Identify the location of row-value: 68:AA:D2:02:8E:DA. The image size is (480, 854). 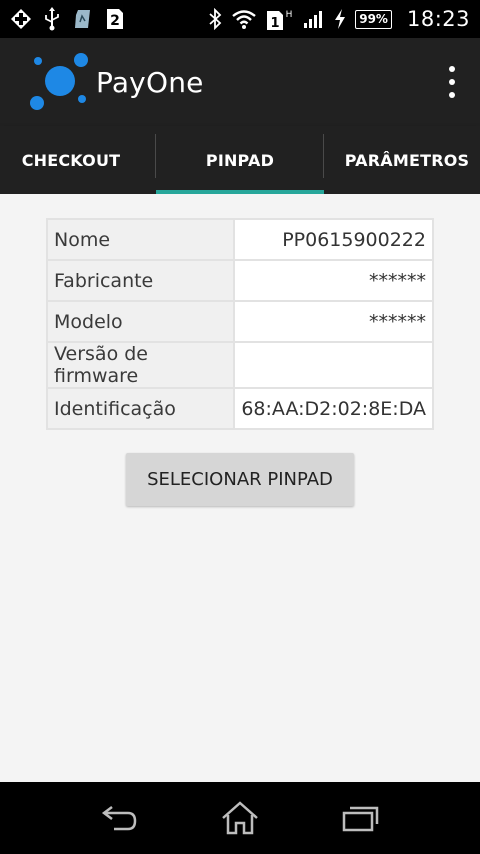
(333, 408).